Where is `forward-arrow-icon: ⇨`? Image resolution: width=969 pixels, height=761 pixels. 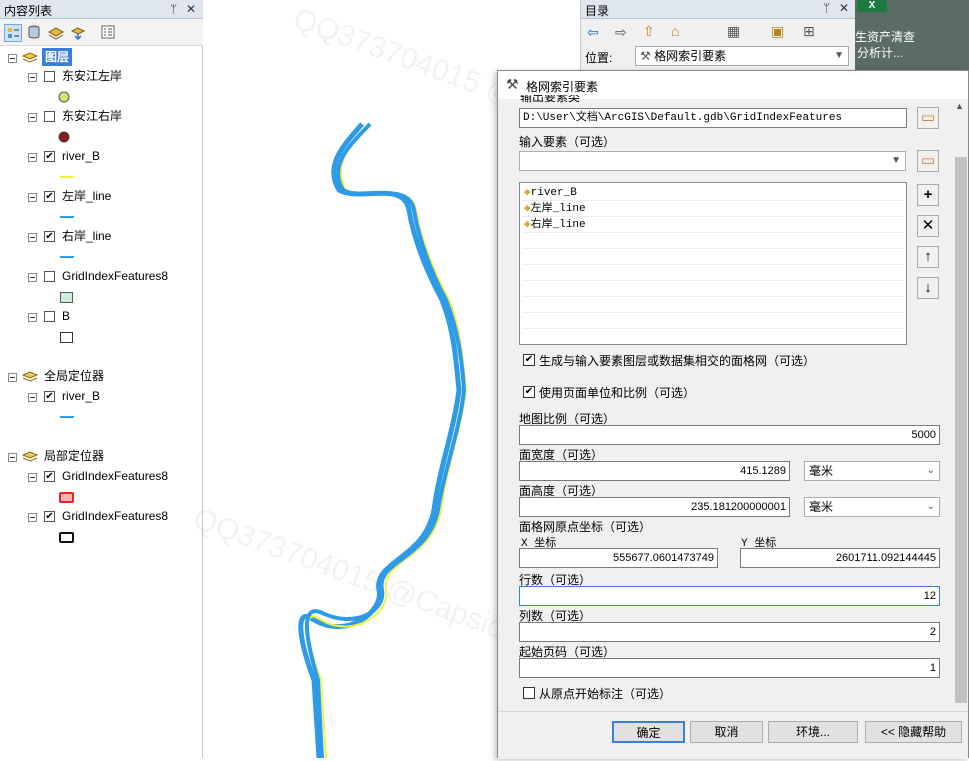
forward-arrow-icon: ⇨ is located at coordinates (621, 32).